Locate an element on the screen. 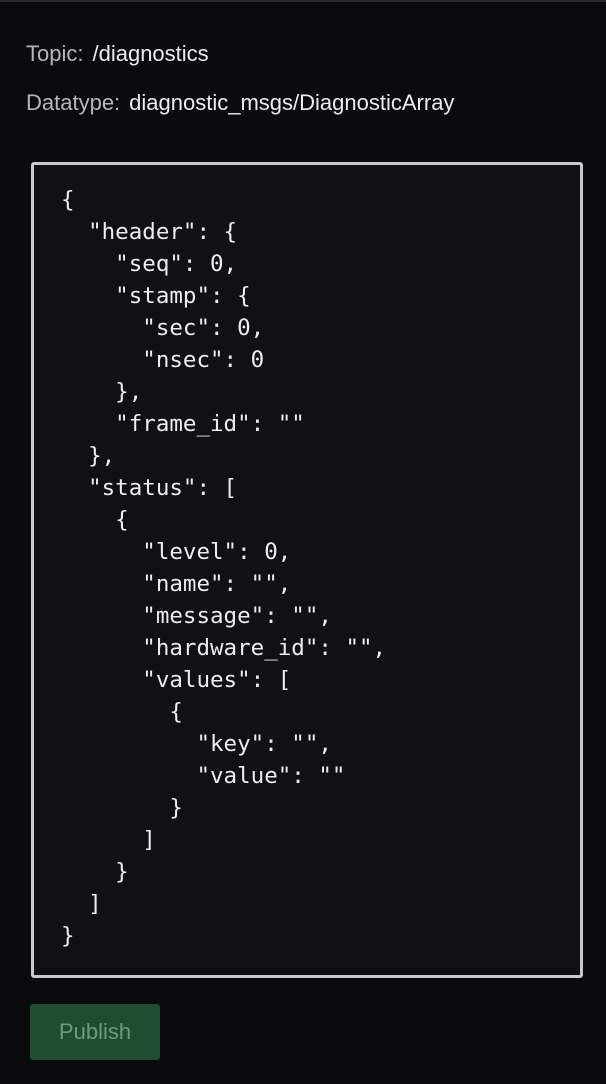  datatype-row: Datatype: diagnostic_msgs/DiagnosticArray is located at coordinates (240, 103).